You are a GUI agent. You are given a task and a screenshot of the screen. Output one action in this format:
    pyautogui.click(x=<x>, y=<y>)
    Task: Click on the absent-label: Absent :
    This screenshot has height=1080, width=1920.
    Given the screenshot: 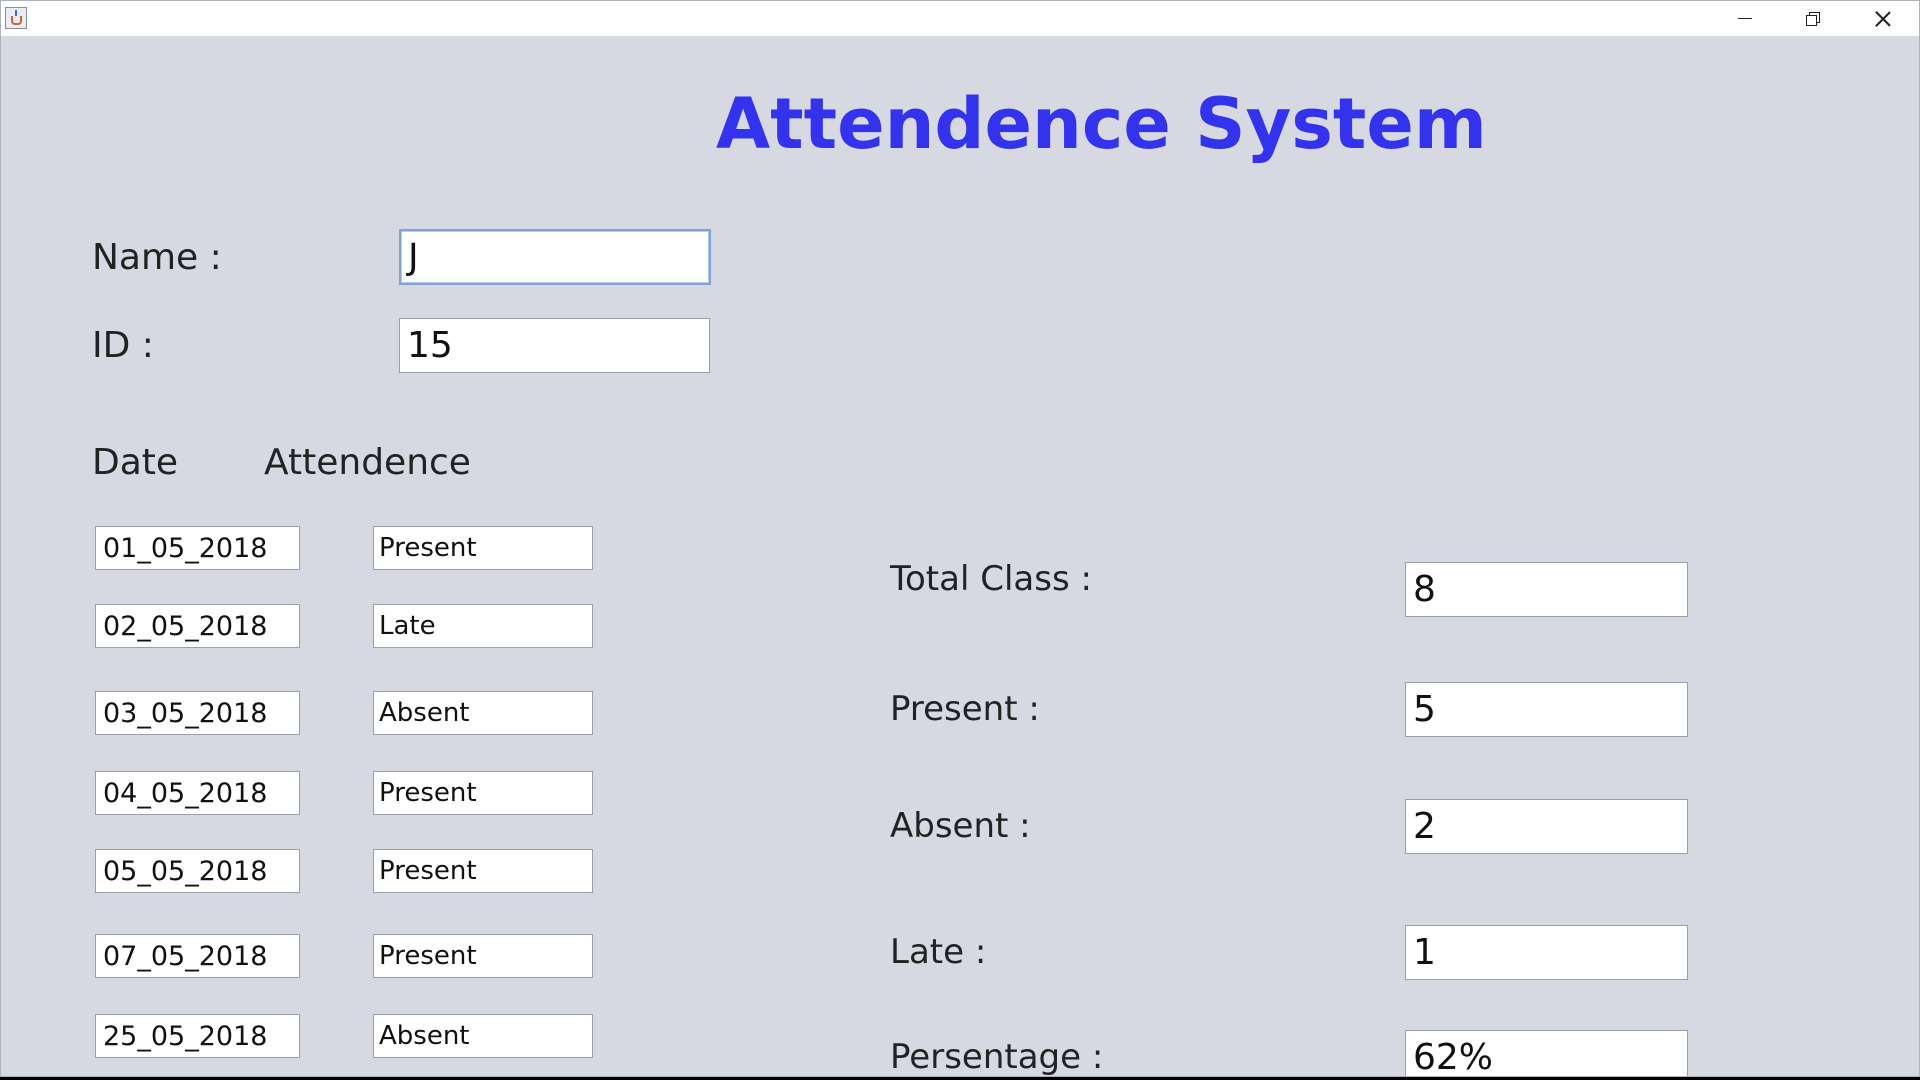 What is the action you would take?
    pyautogui.click(x=960, y=826)
    